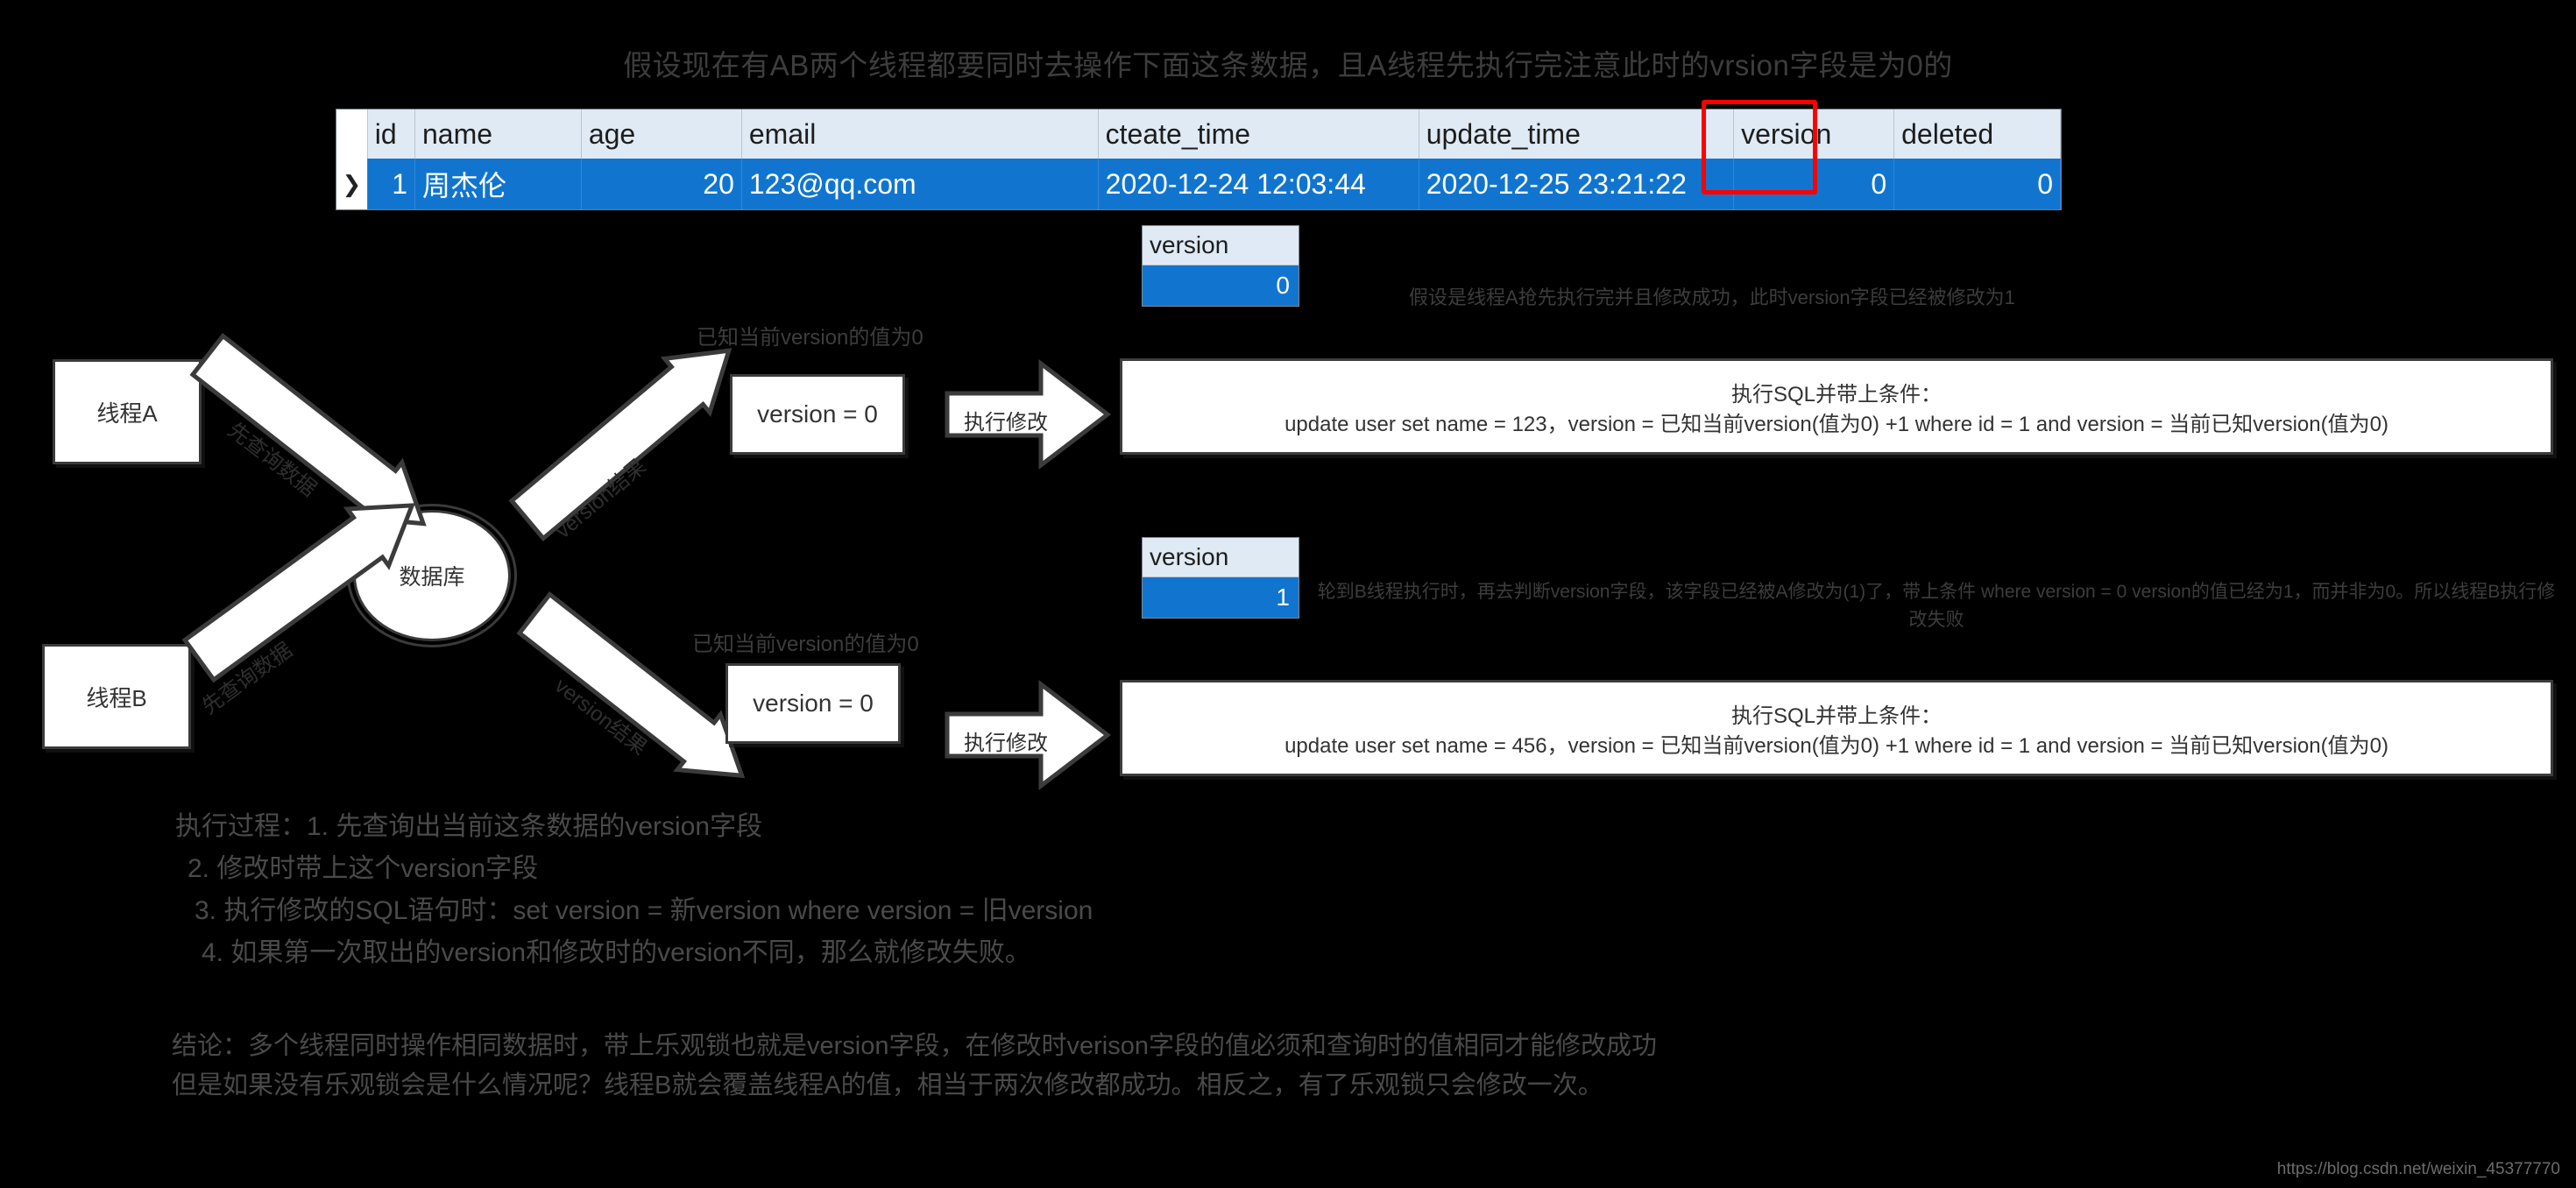  What do you see at coordinates (352, 134) in the screenshot?
I see `row-marker-header` at bounding box center [352, 134].